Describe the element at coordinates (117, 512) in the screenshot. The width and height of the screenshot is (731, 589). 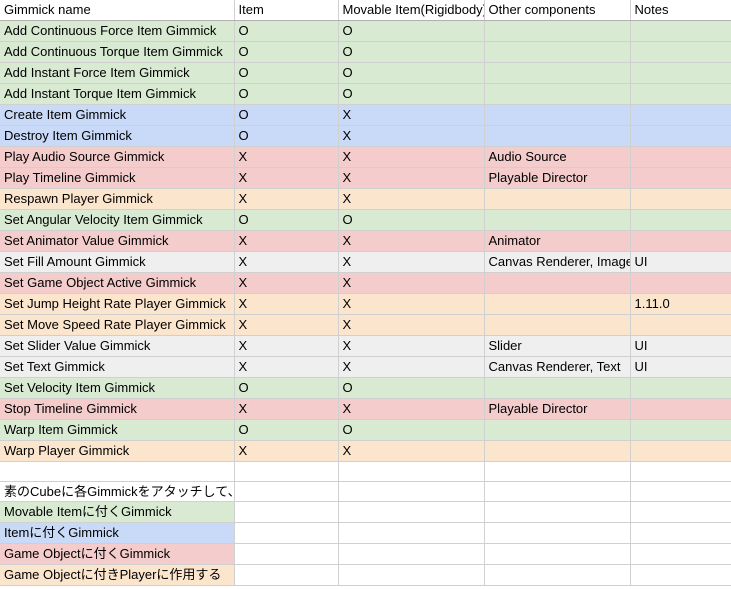
I see `legend-swatch-label: Movable Itemに付くGimmick` at that location.